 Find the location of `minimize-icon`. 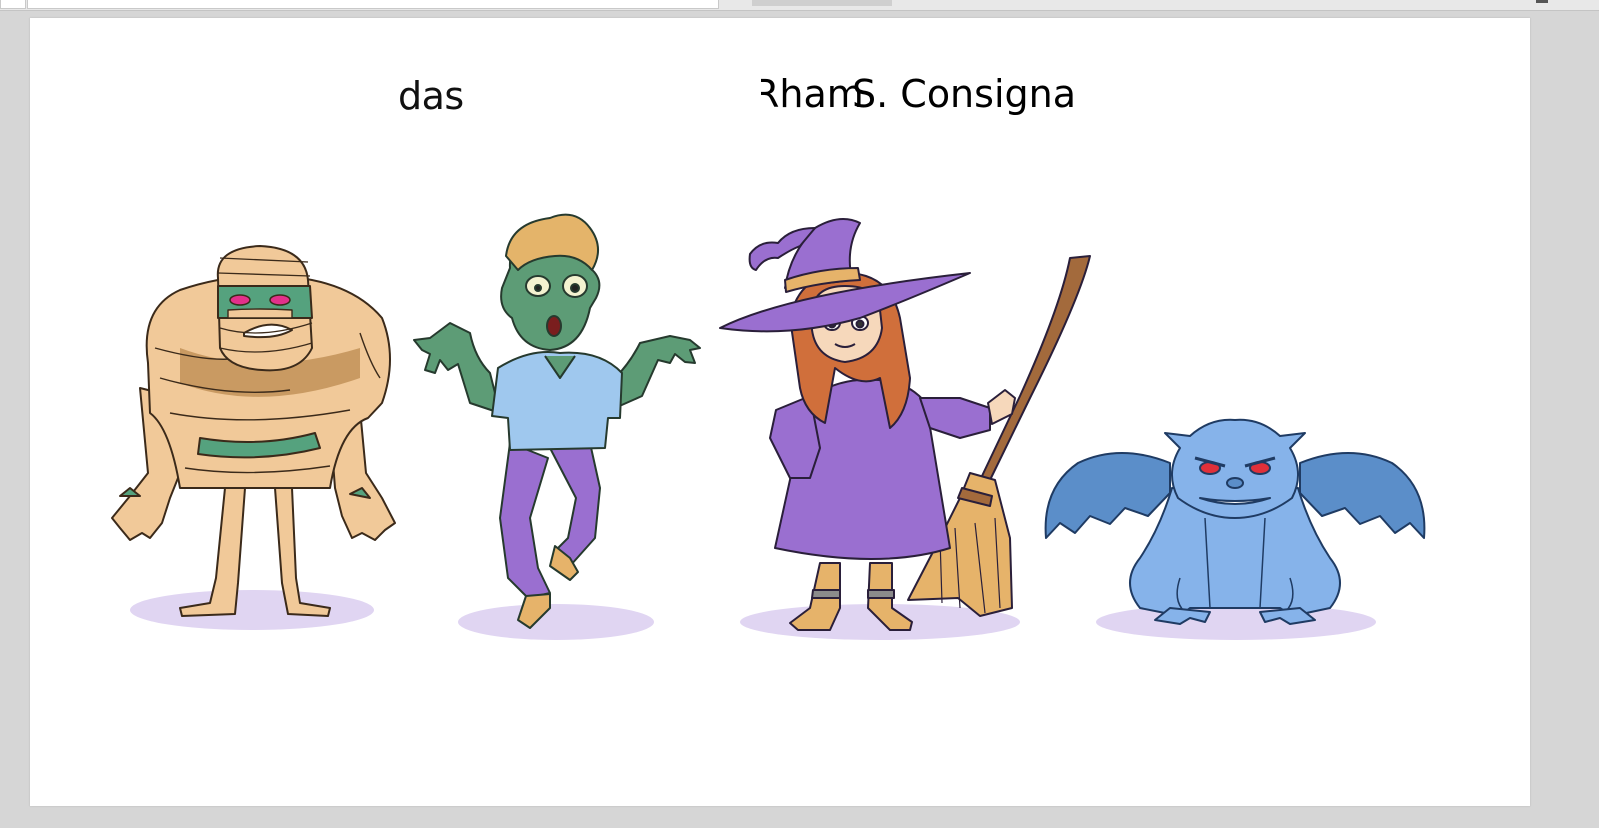

minimize-icon is located at coordinates (1542, 1).